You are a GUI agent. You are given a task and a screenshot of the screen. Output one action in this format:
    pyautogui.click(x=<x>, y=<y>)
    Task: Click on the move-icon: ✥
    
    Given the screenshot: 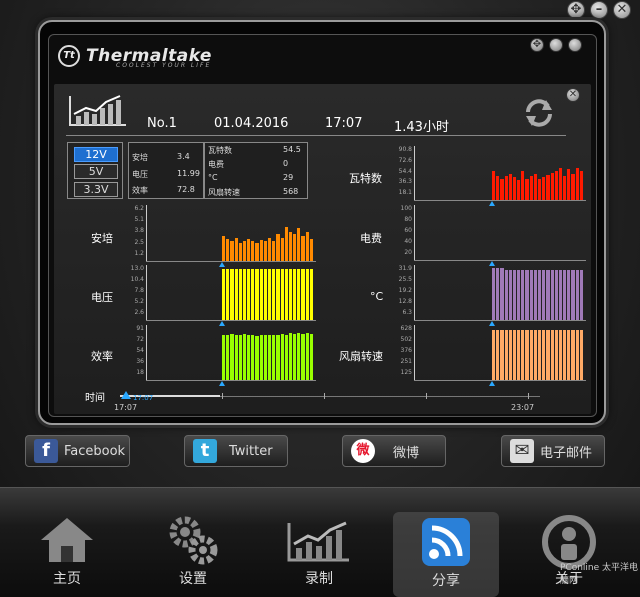 What is the action you would take?
    pyautogui.click(x=576, y=10)
    